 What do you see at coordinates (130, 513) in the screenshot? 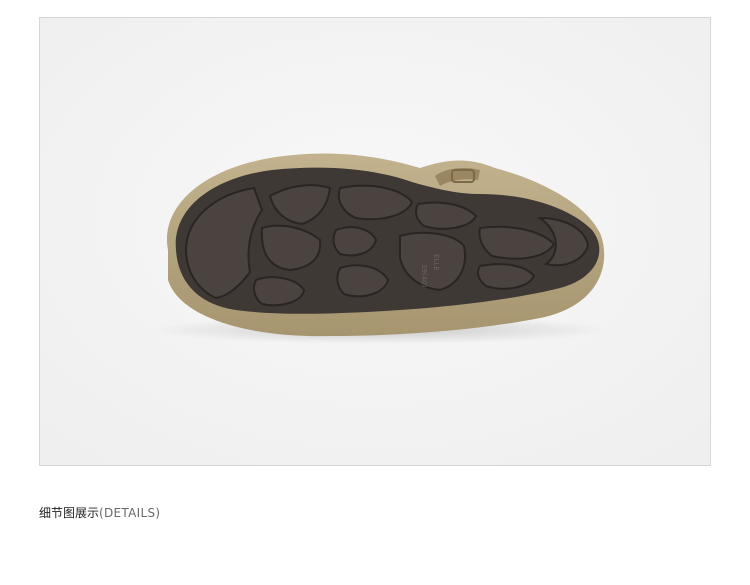
I see `caption-subtitle: (DETAILS)` at bounding box center [130, 513].